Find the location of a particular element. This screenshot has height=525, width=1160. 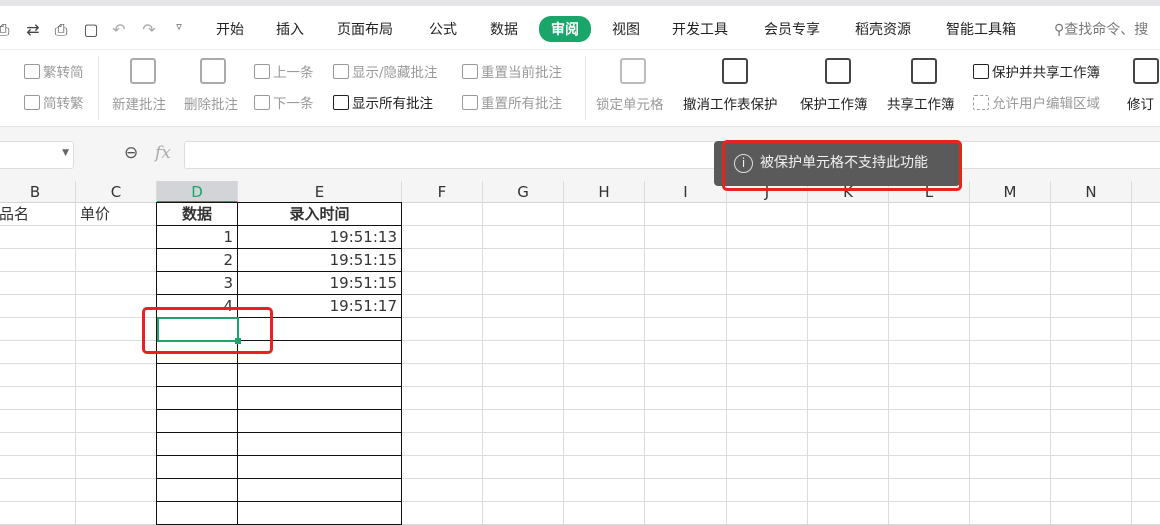

undo-icon: ↶ is located at coordinates (119, 30).